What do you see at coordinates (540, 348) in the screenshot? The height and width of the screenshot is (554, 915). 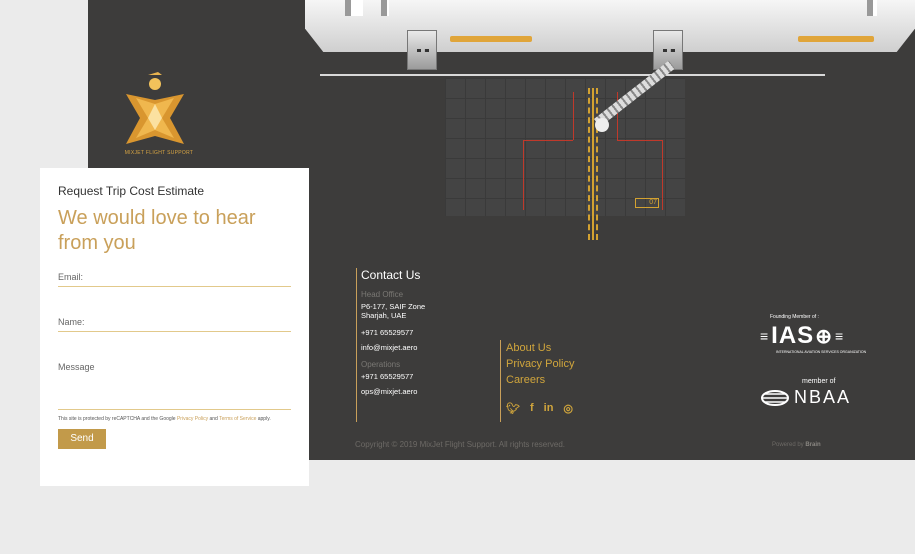 I see `about-us-link: About Us` at bounding box center [540, 348].